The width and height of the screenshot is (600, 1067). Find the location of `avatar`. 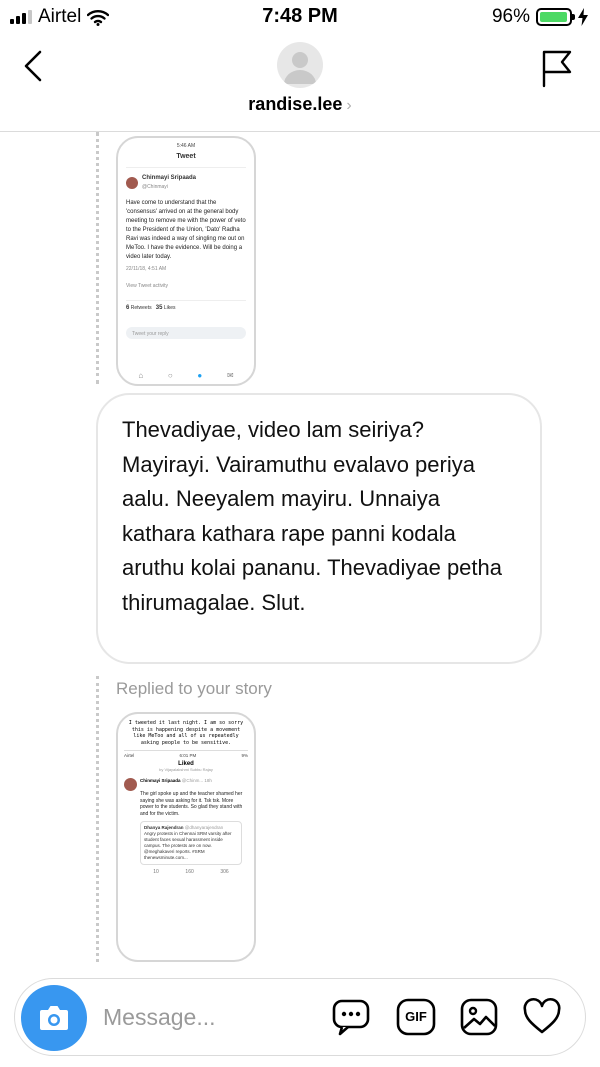

avatar is located at coordinates (300, 65).